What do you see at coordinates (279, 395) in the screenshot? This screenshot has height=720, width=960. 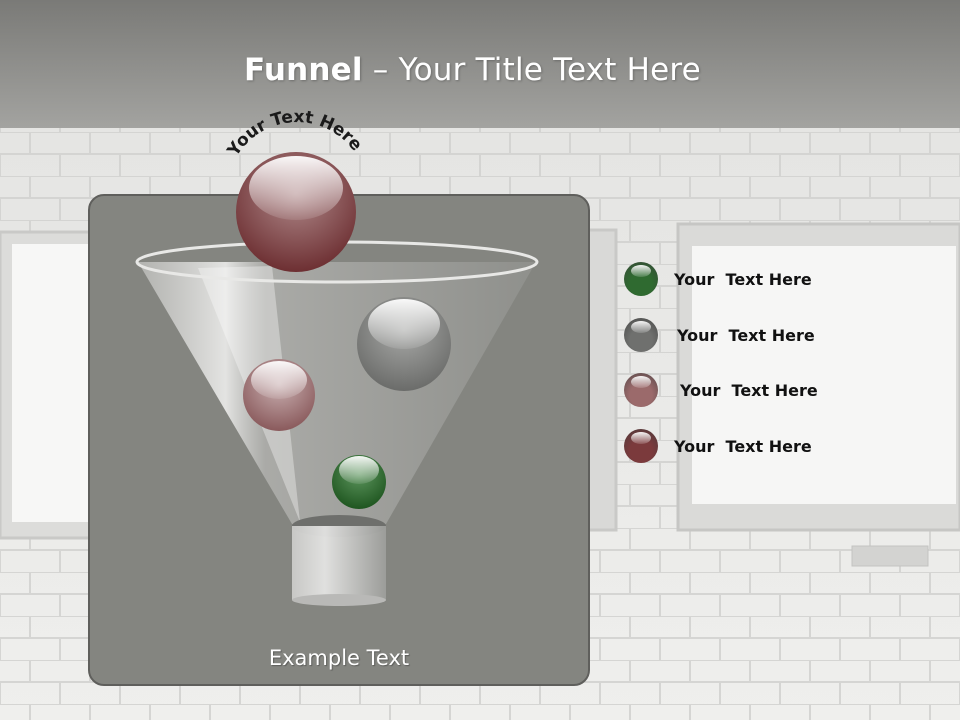 I see `ball-pink` at bounding box center [279, 395].